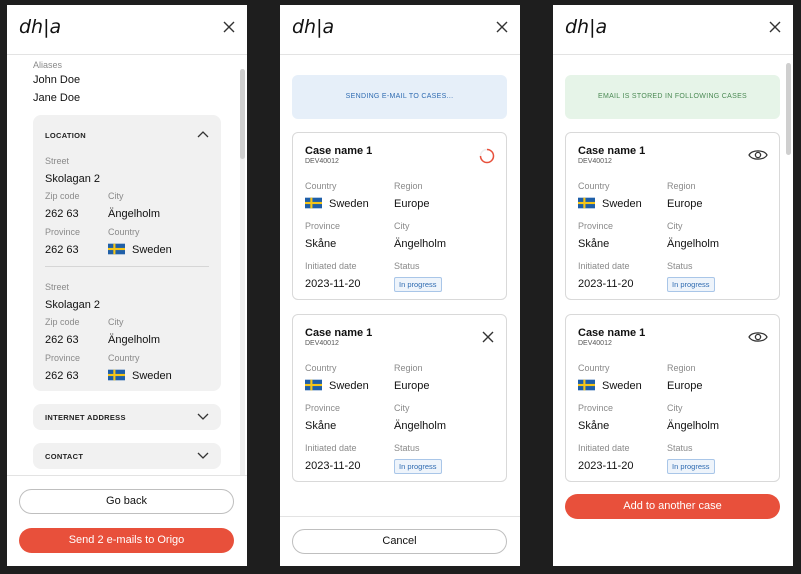 The width and height of the screenshot is (801, 574). I want to click on add-to-another-case-button: Add to another case, so click(672, 506).